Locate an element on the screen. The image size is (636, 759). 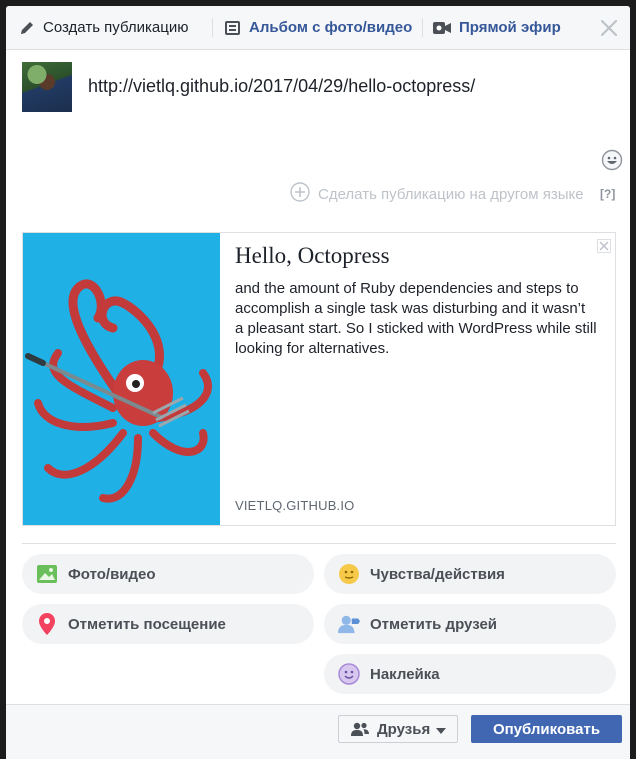
emoji-icon is located at coordinates (612, 160).